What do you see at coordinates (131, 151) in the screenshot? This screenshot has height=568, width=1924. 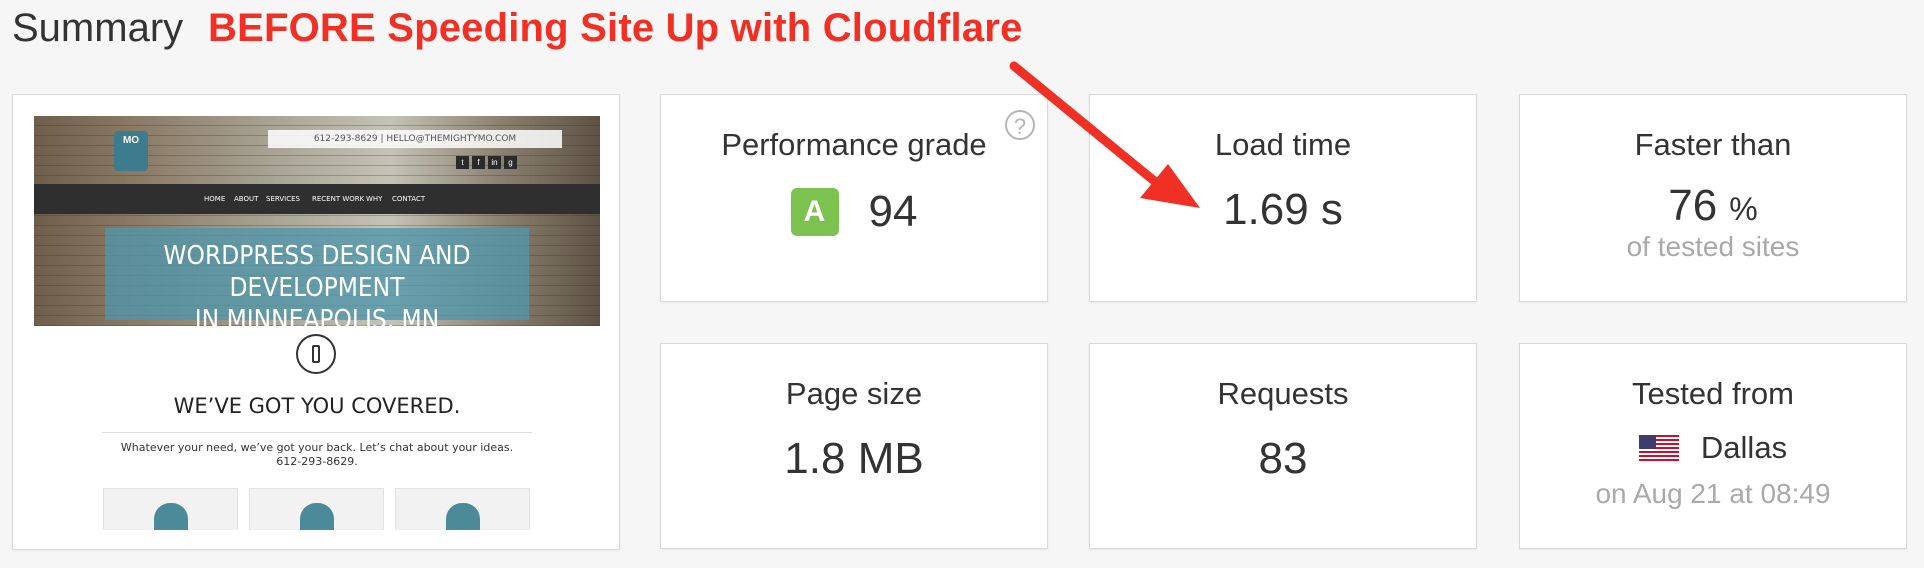 I see `site-logo: MO` at bounding box center [131, 151].